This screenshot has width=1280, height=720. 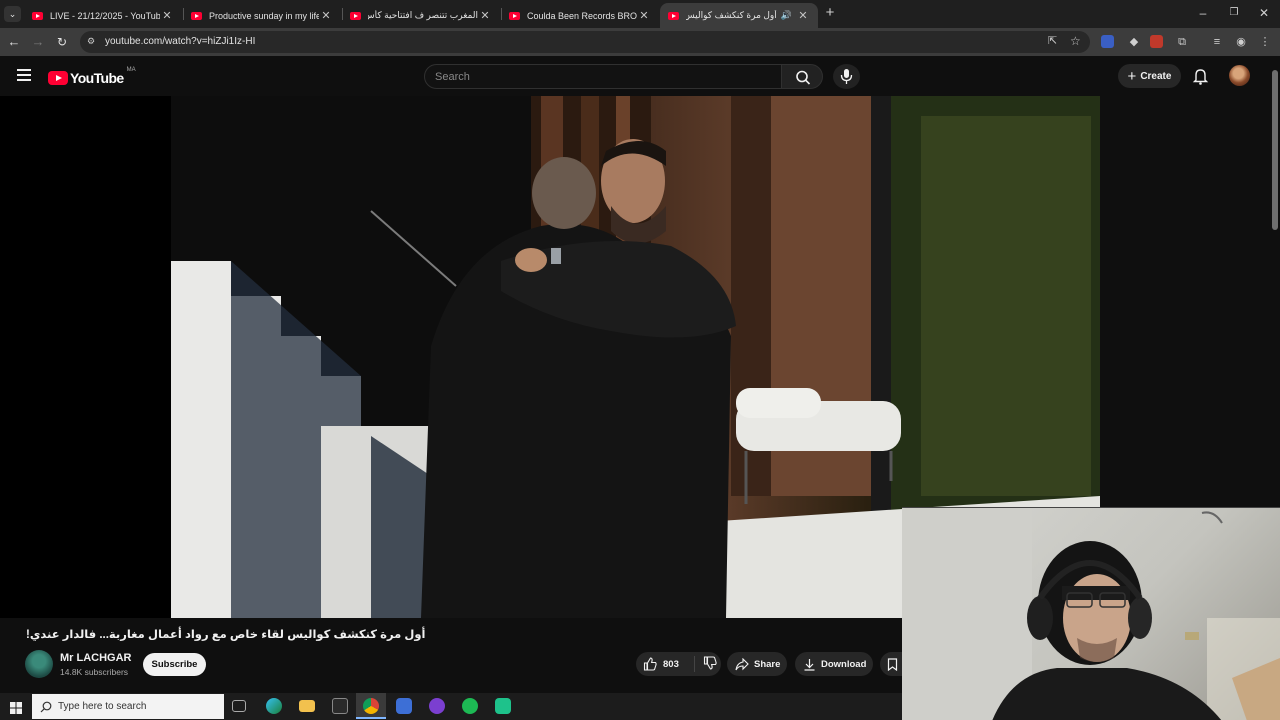 I want to click on tab-label: Coulda Been Records BROOKLY, so click(x=582, y=15).